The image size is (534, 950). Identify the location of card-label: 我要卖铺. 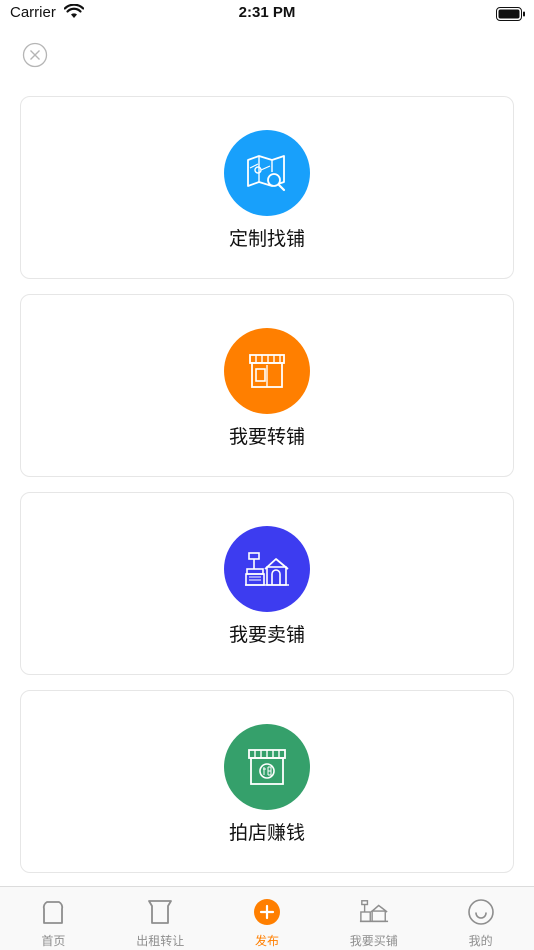
(266, 635).